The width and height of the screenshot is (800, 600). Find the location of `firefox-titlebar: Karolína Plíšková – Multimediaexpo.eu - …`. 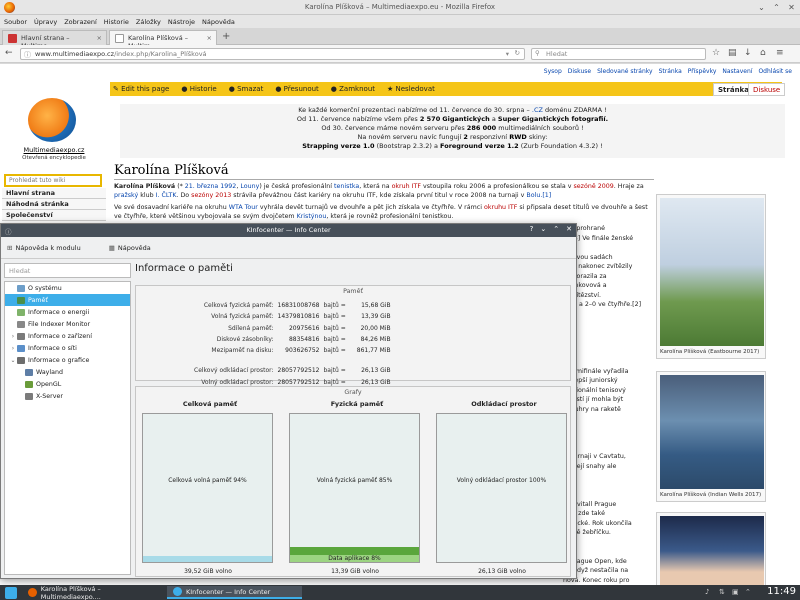

firefox-titlebar: Karolína Plíšková – Multimediaexpo.eu - … is located at coordinates (400, 7).